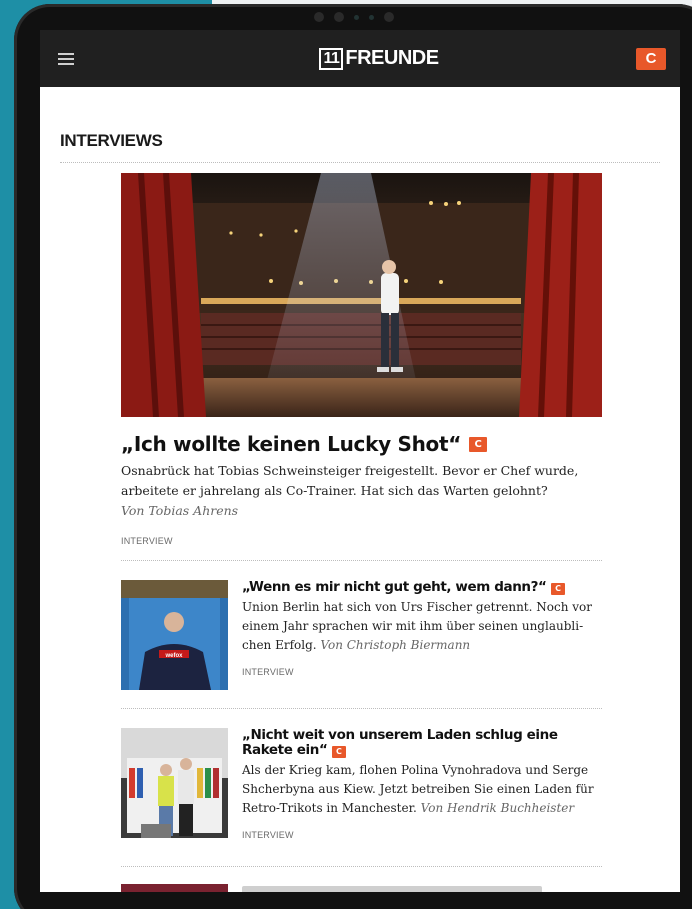 This screenshot has height=909, width=692. I want to click on article-byline: Von Christoph Biermann, so click(395, 645).